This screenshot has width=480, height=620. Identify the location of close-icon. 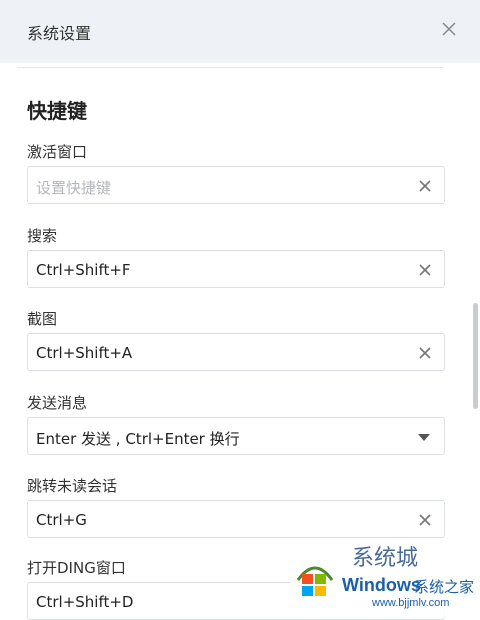
(449, 29).